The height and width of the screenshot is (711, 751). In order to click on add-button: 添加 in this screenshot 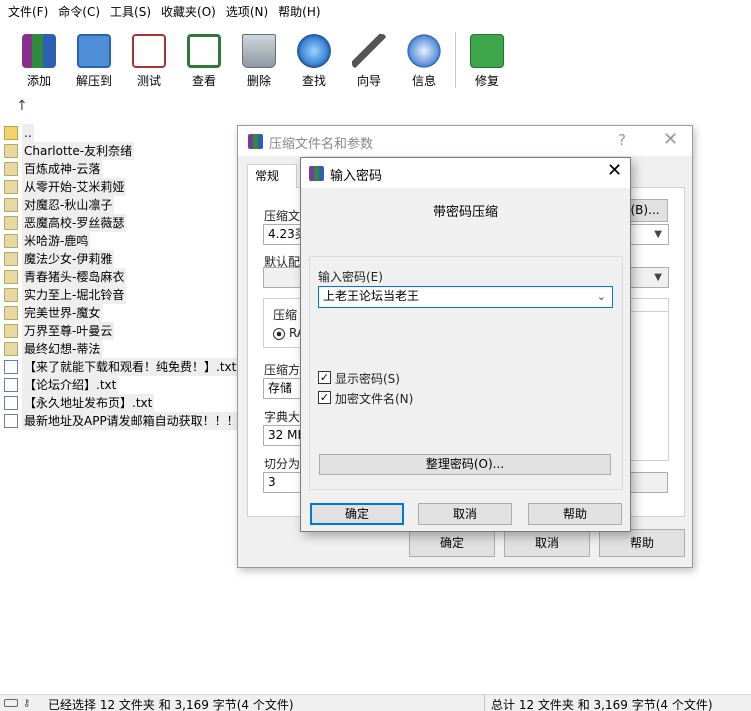, I will do `click(39, 60)`.